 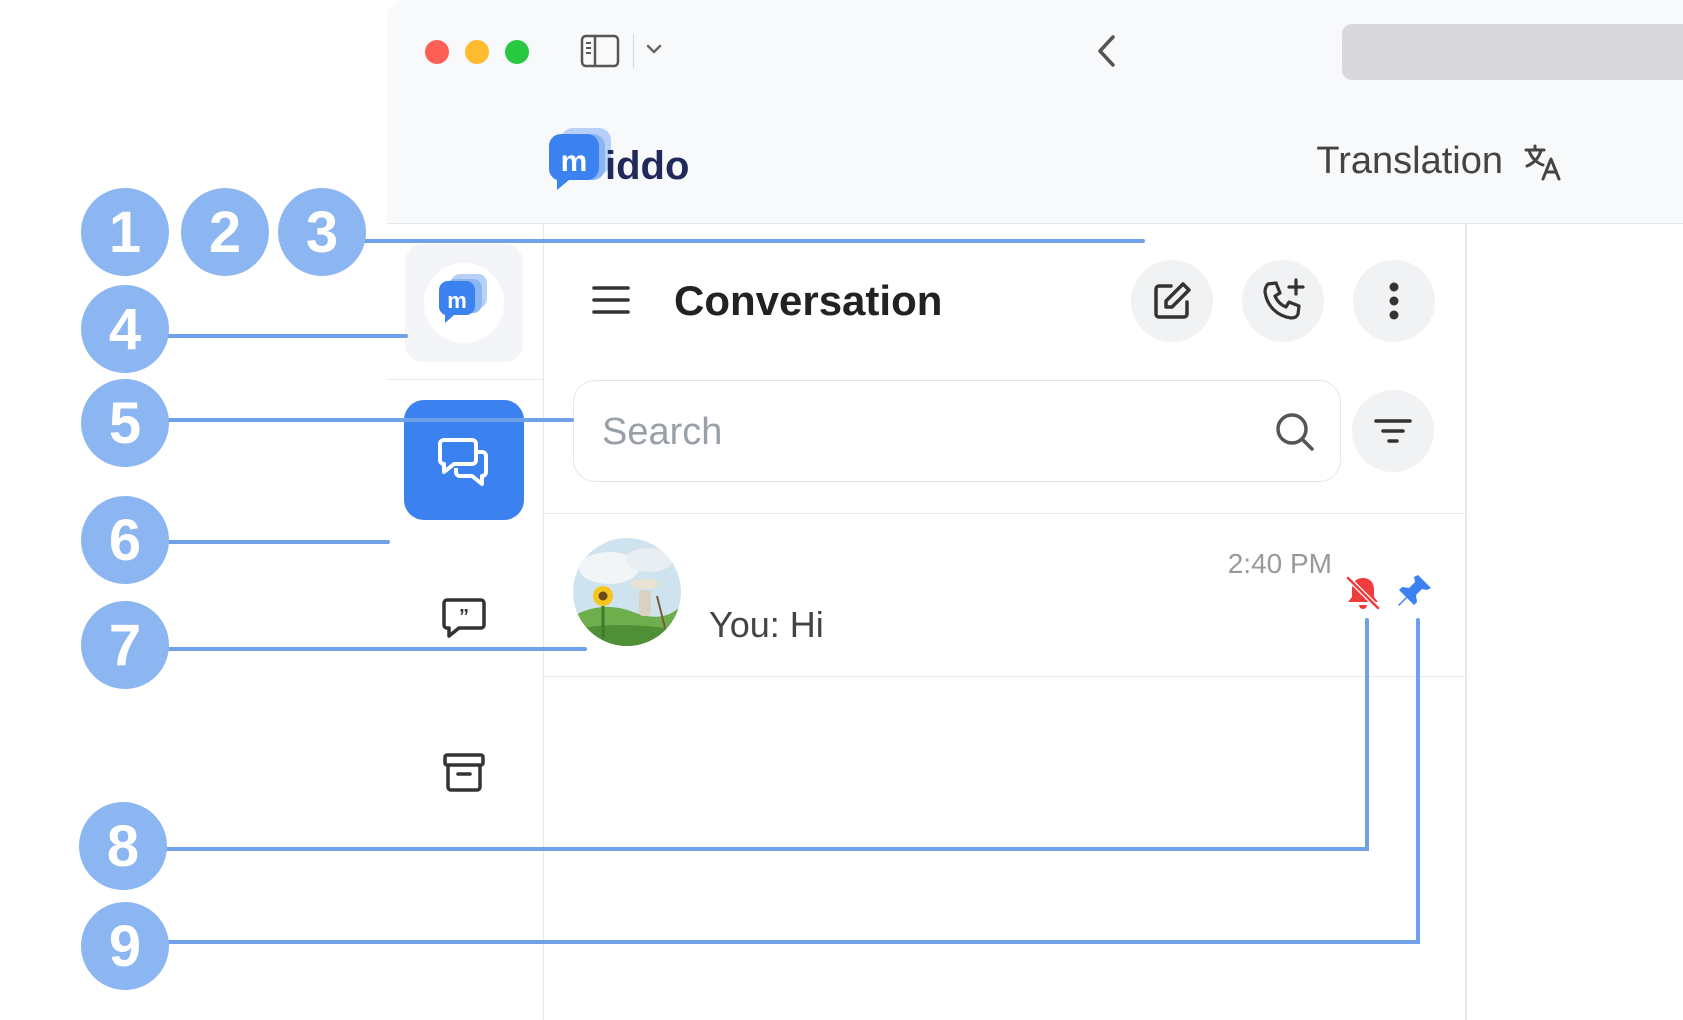 What do you see at coordinates (517, 52) in the screenshot?
I see `maximize-window-button` at bounding box center [517, 52].